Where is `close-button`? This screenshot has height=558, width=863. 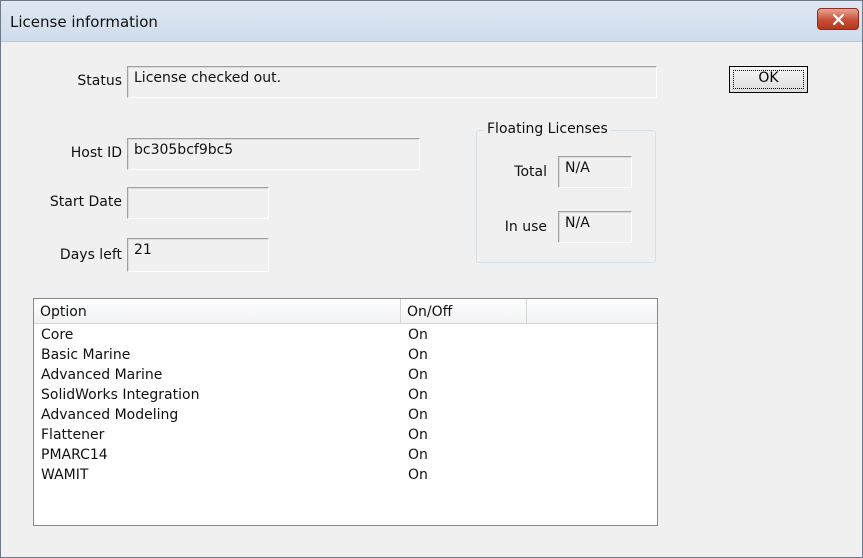
close-button is located at coordinates (838, 19).